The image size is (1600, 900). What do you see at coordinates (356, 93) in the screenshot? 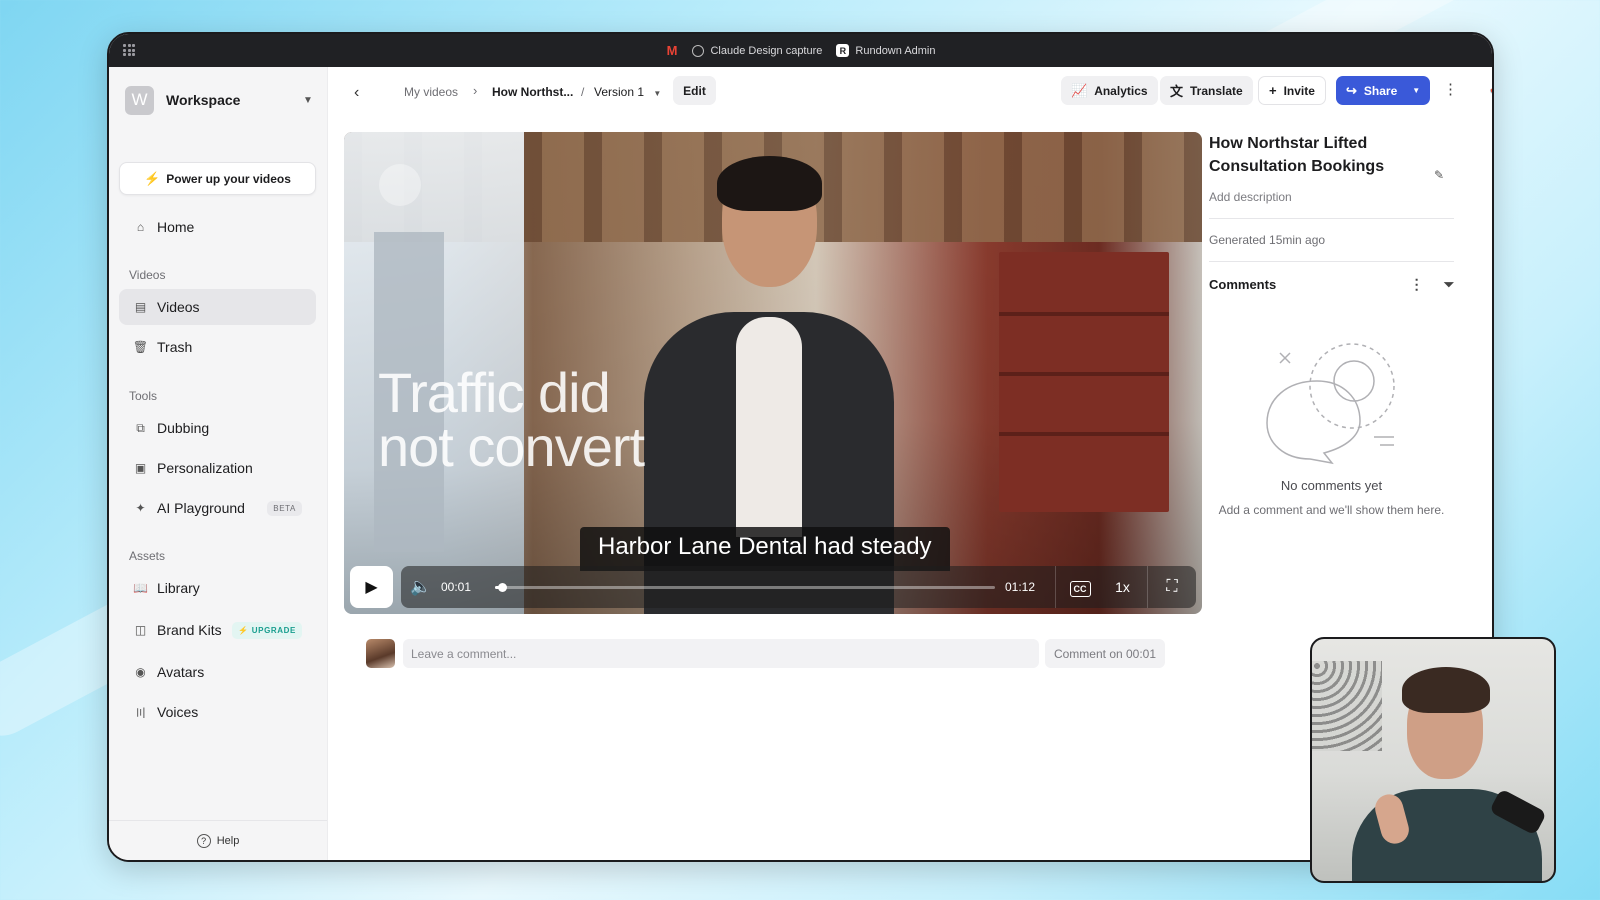
I see `back-arrow-icon: ‹` at bounding box center [356, 93].